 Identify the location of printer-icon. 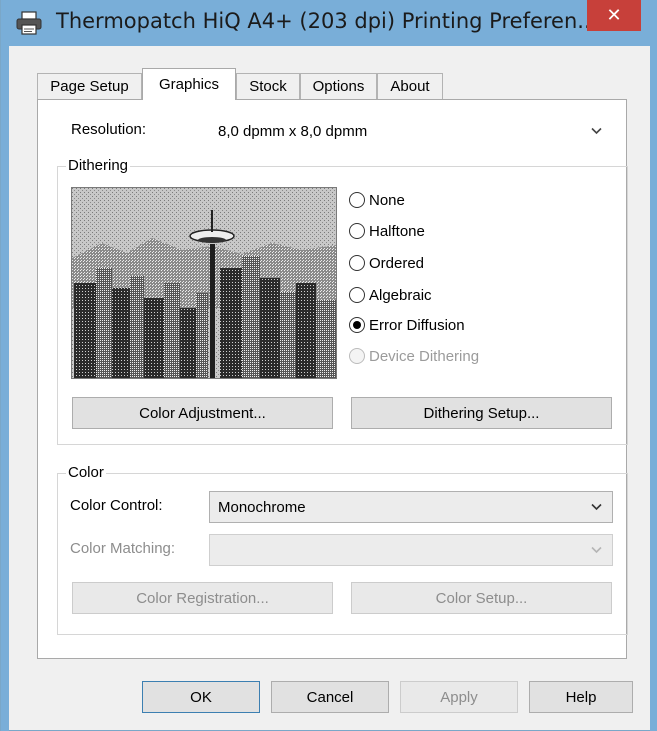
(29, 23).